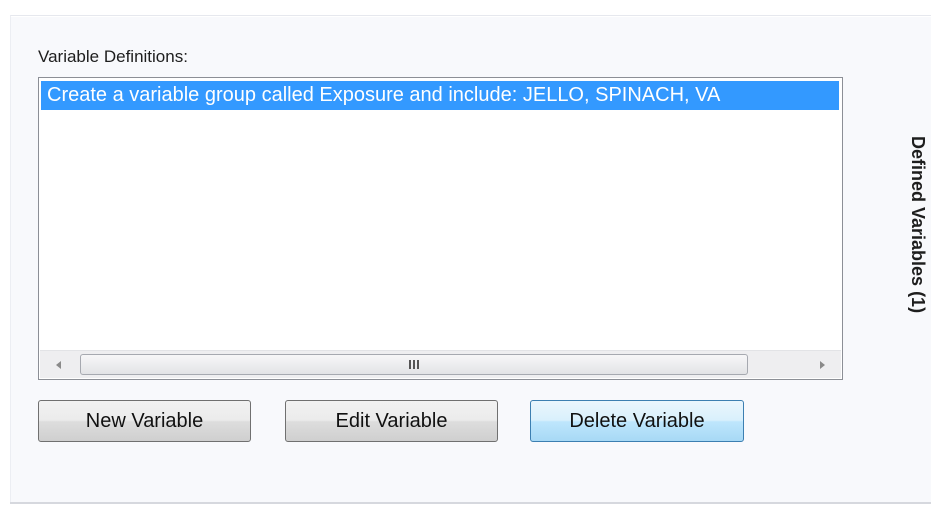 The height and width of the screenshot is (506, 931). I want to click on delete-variable-button: Delete Variable, so click(637, 421).